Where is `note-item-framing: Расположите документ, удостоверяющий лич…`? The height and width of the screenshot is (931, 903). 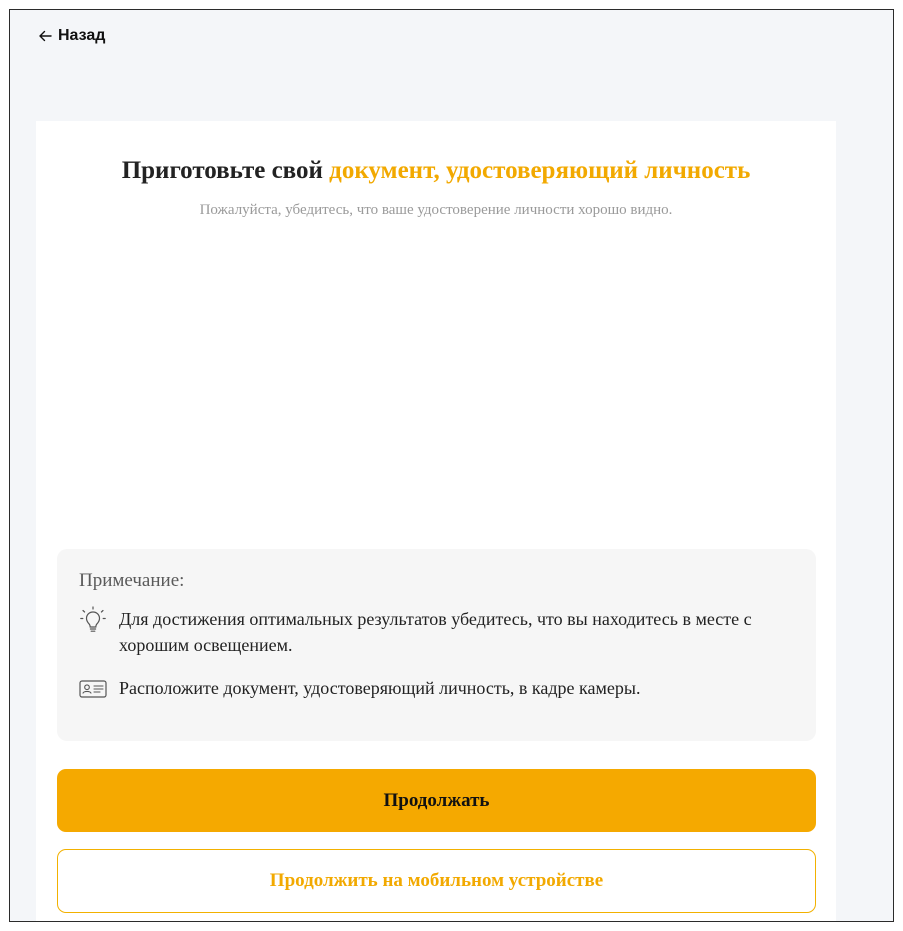
note-item-framing: Расположите документ, удостоверяющий лич… is located at coordinates (439, 689).